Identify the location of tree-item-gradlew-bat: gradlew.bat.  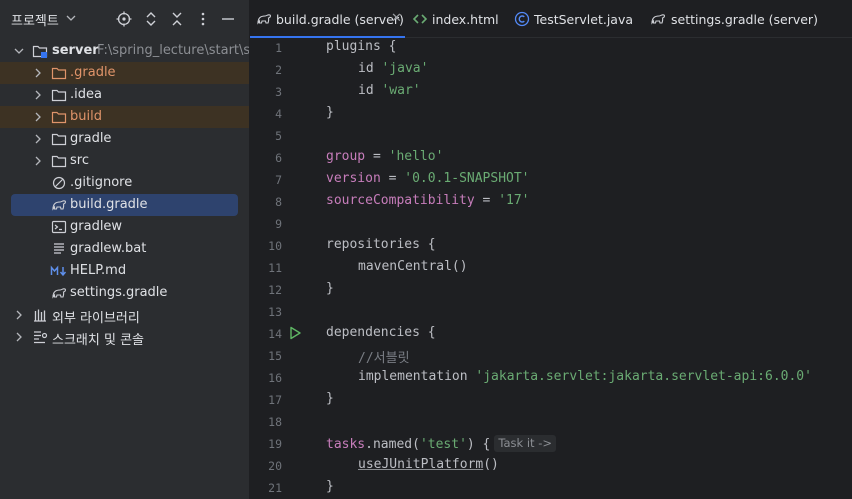
(124, 249).